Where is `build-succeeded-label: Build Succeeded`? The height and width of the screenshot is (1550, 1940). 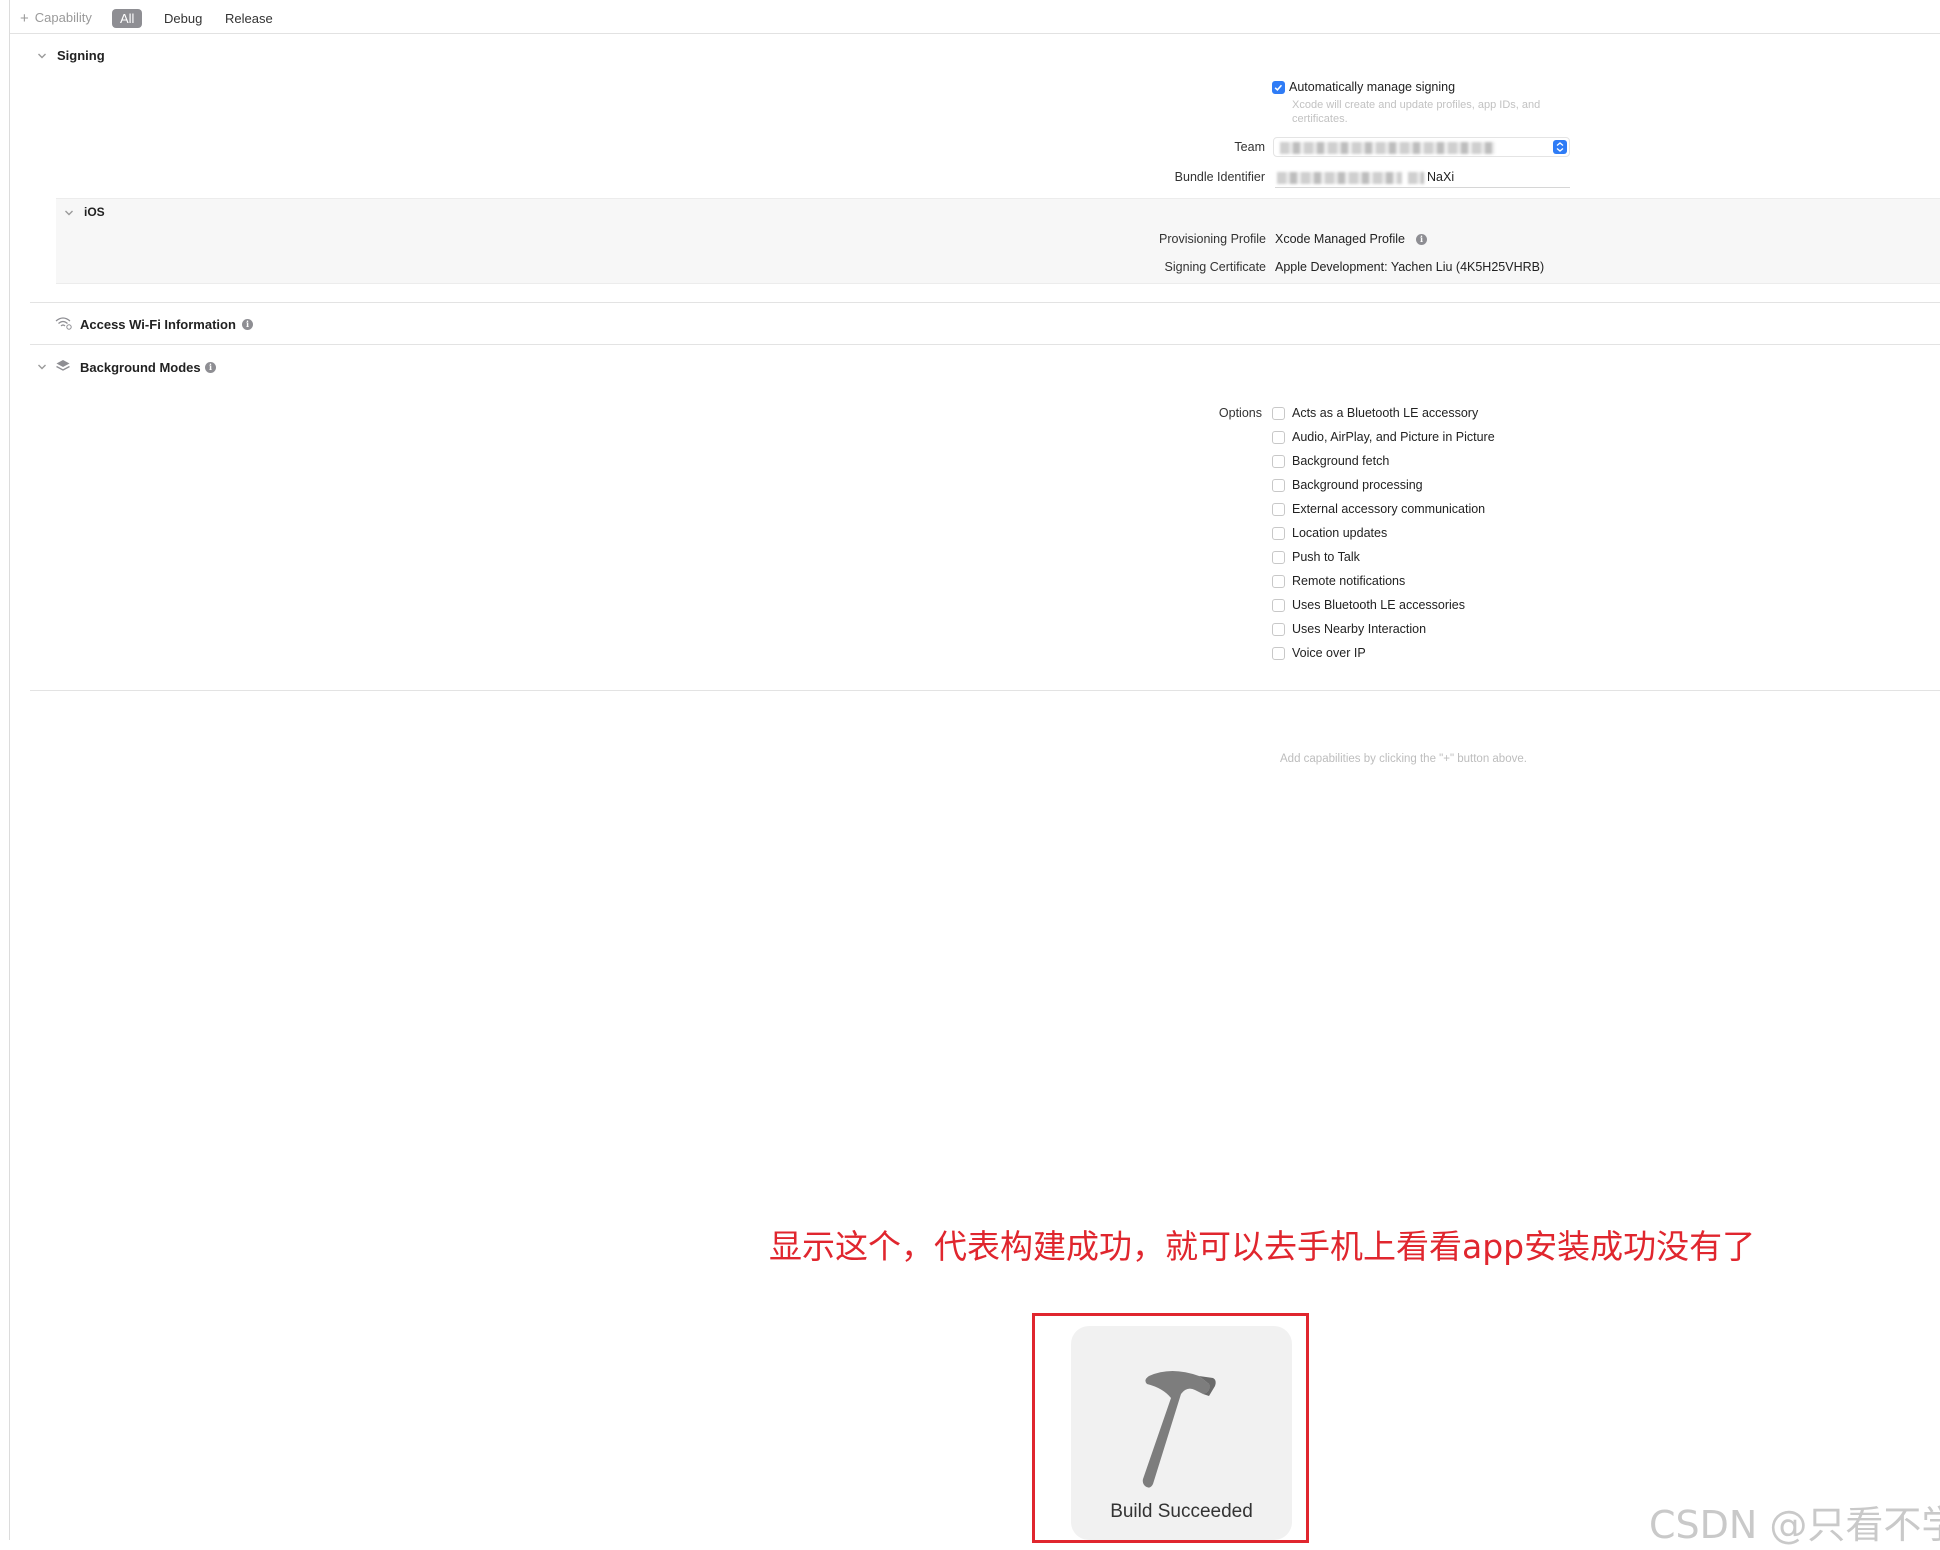 build-succeeded-label: Build Succeeded is located at coordinates (1181, 1511).